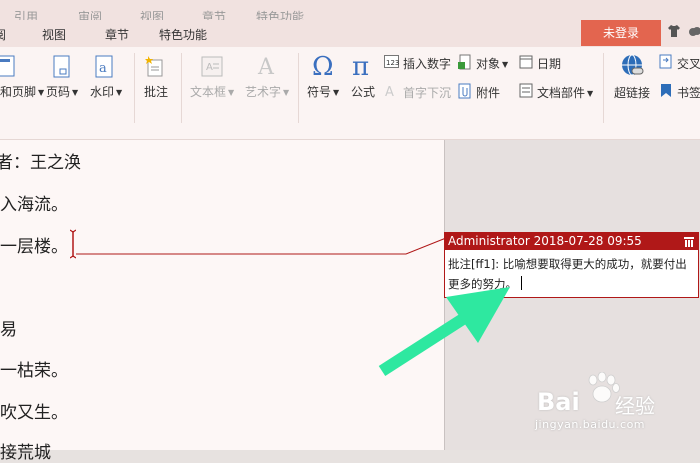 The image size is (700, 463). Describe the element at coordinates (208, 92) in the screenshot. I see `textbox-label: 文本框` at that location.